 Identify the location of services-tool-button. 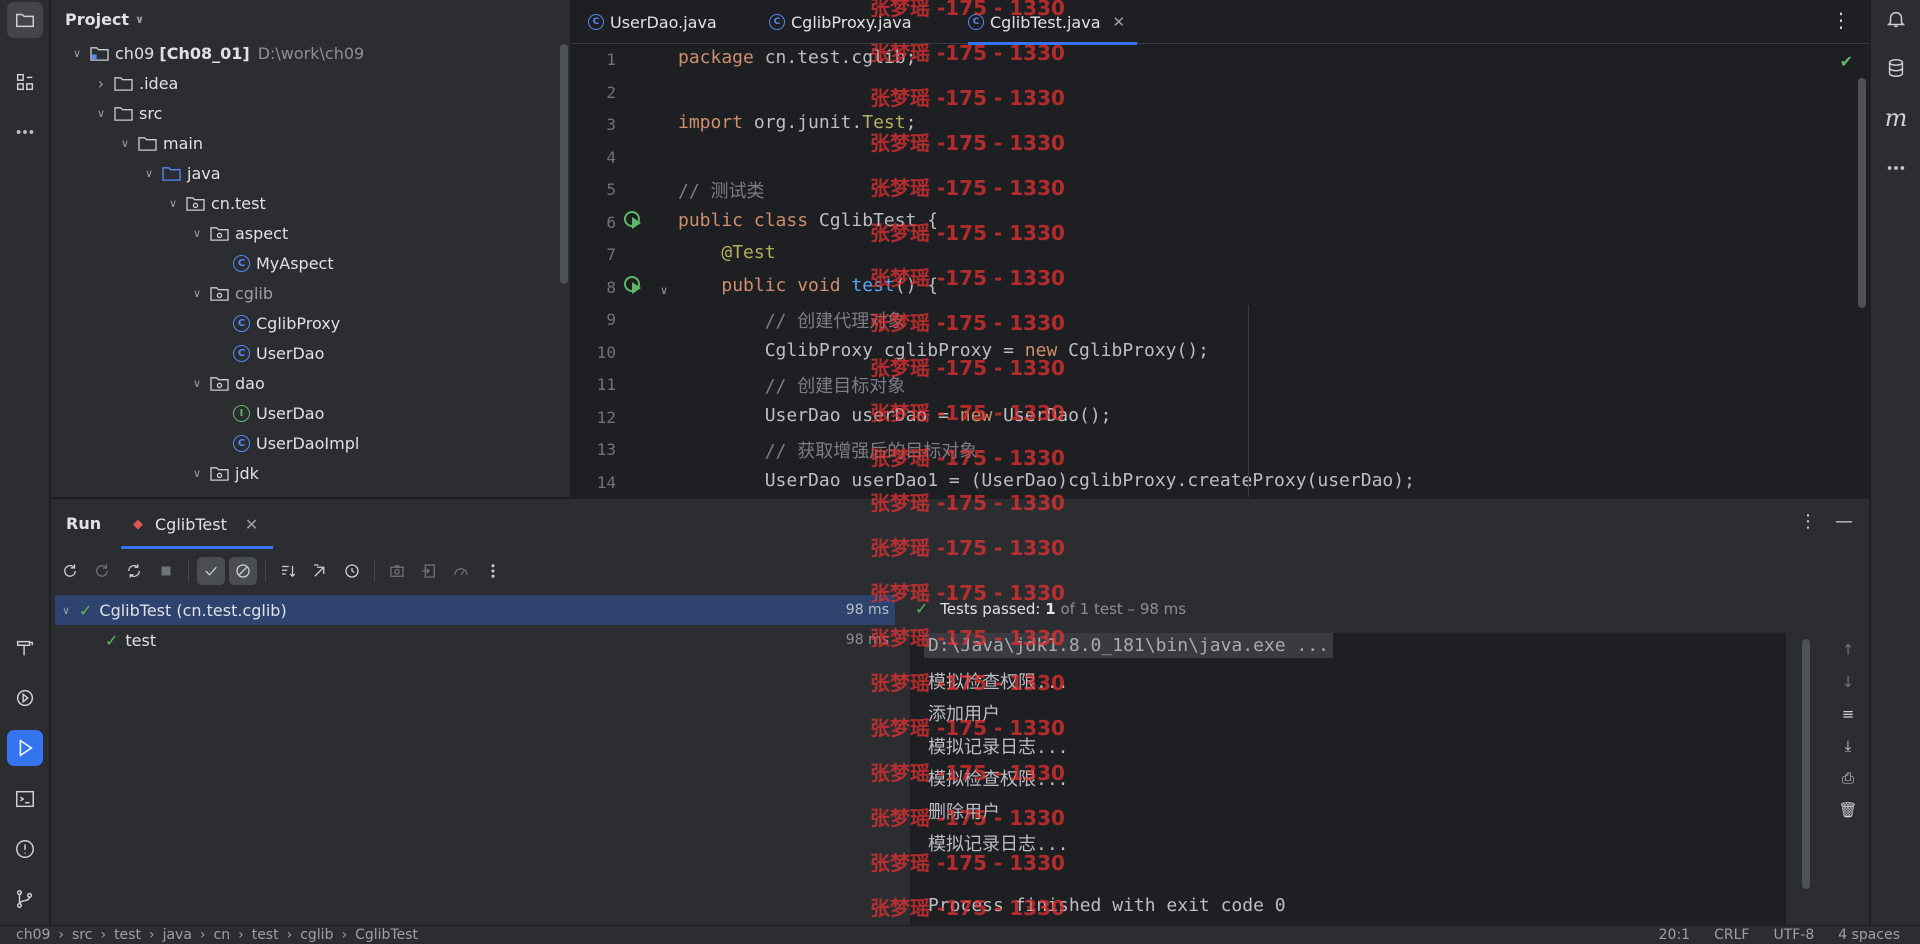
(25, 698).